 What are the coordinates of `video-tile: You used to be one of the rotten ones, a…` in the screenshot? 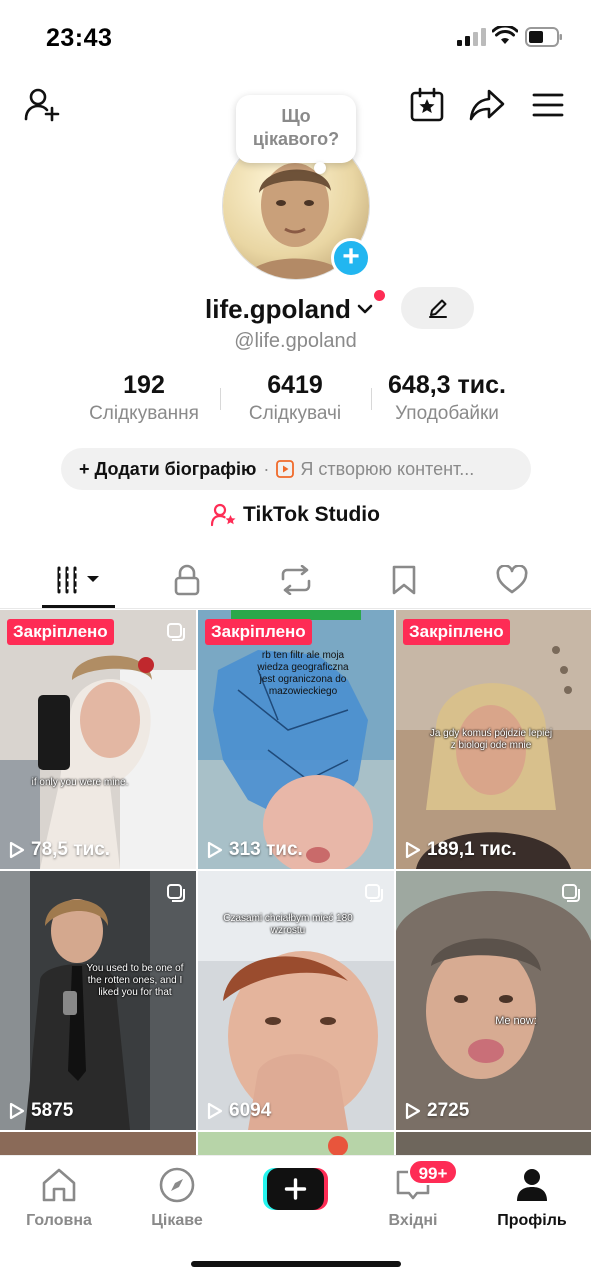 It's located at (98, 1000).